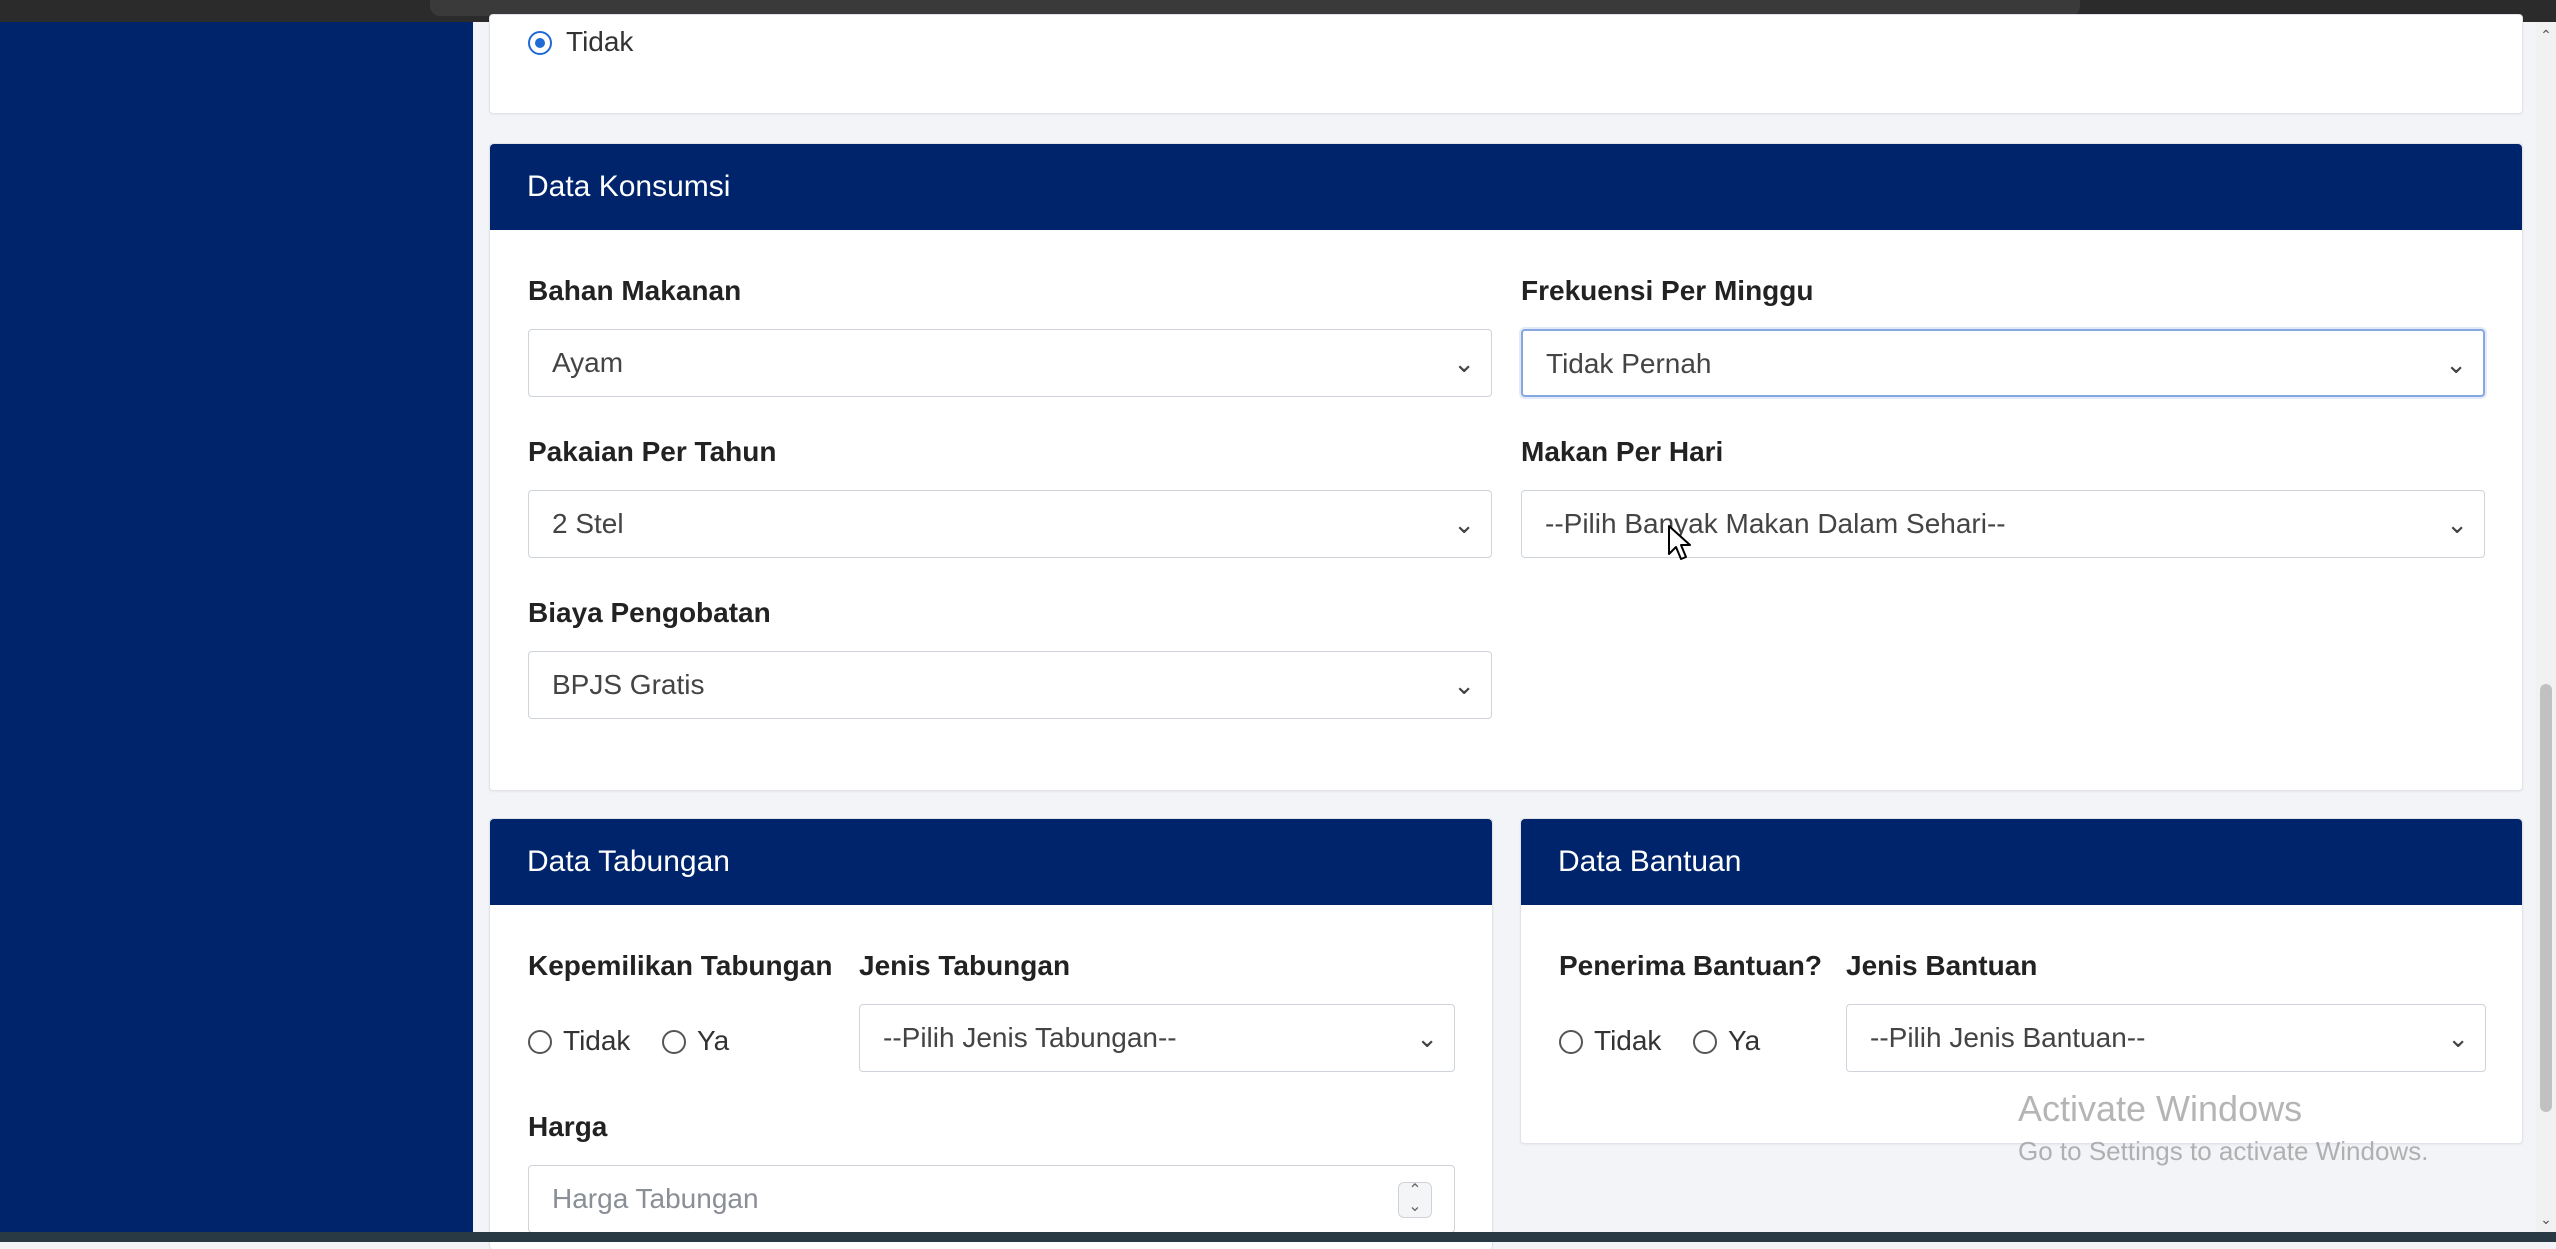  I want to click on bahan-makanan-select: Ayam ⌄, so click(1010, 363).